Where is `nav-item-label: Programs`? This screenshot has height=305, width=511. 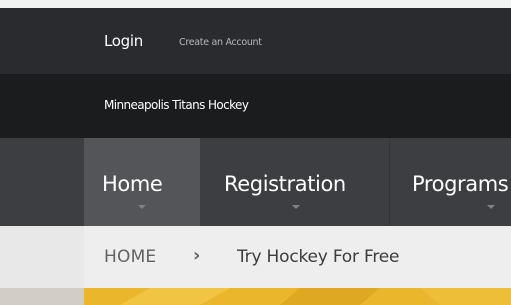 nav-item-label: Programs is located at coordinates (460, 184).